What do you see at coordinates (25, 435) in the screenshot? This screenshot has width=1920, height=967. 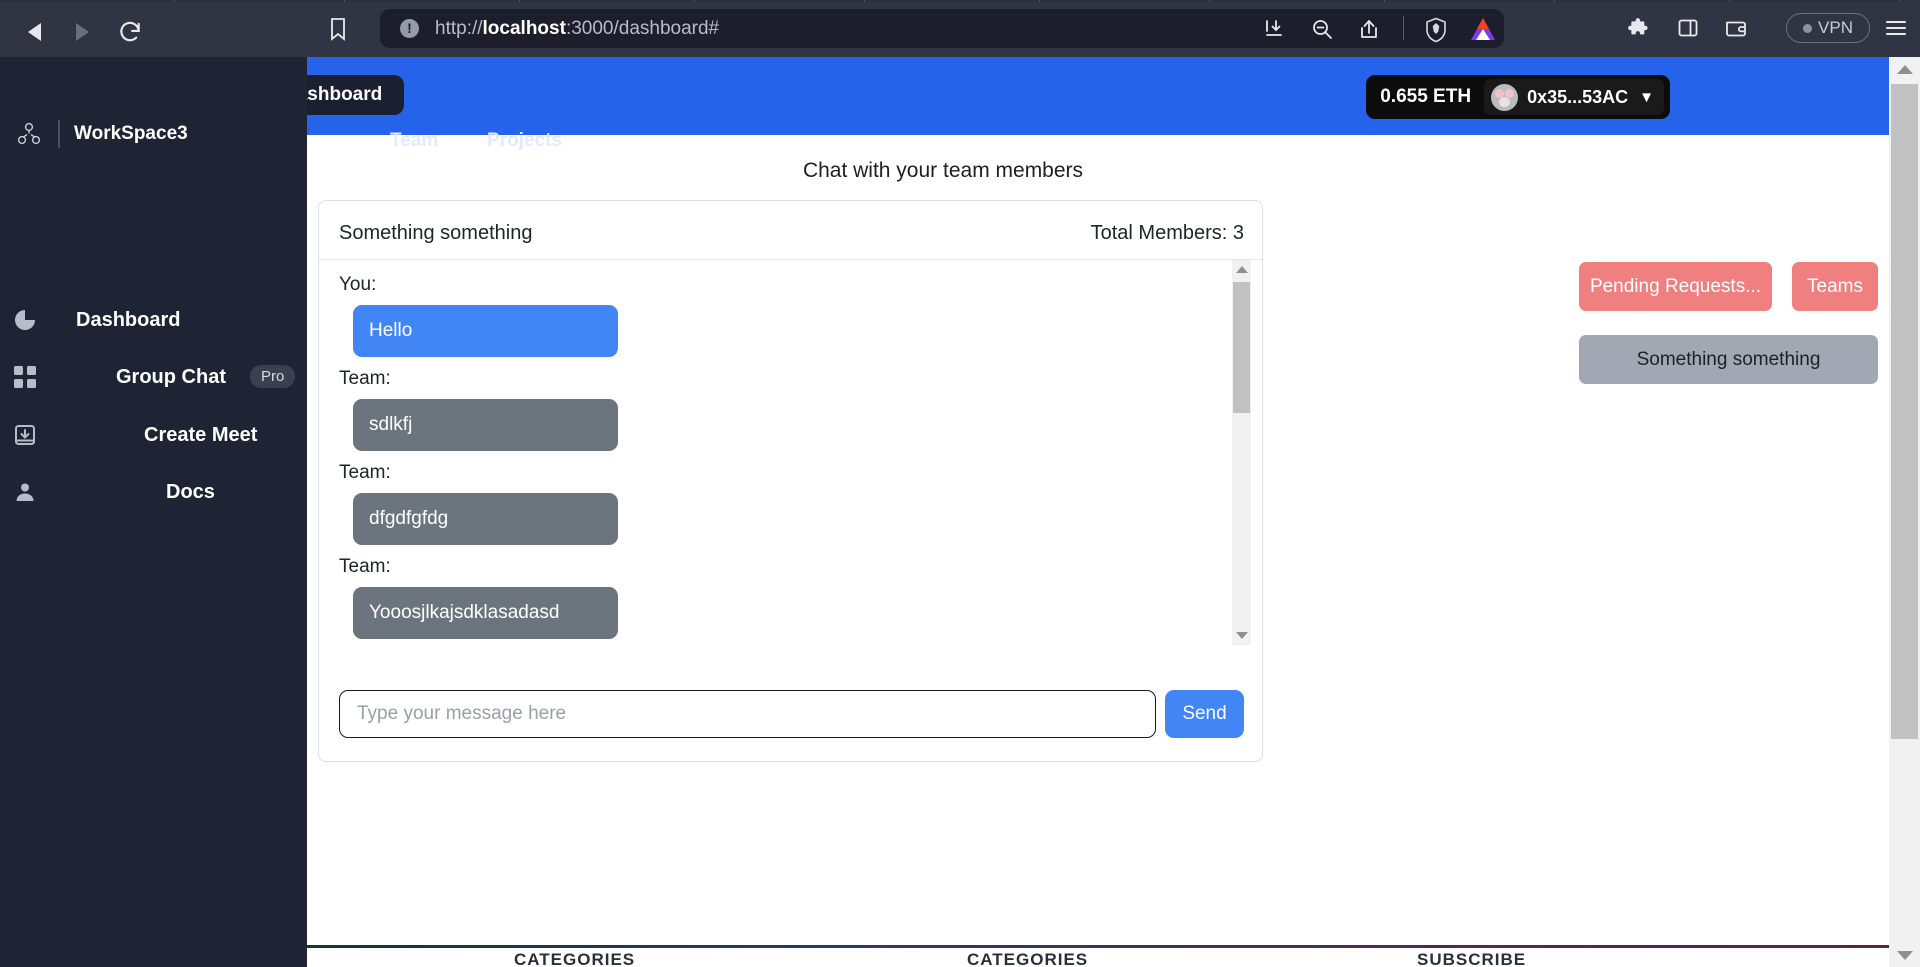 I see `inbox-download-icon` at bounding box center [25, 435].